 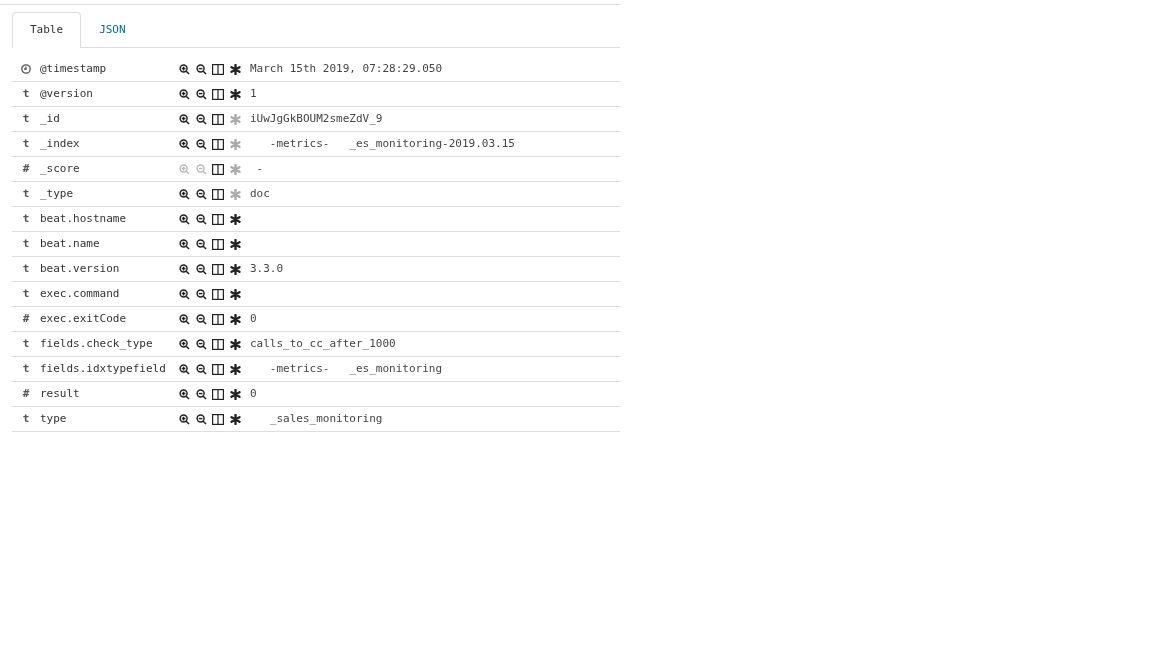 What do you see at coordinates (84, 318) in the screenshot?
I see `field-name: exec.exitCode` at bounding box center [84, 318].